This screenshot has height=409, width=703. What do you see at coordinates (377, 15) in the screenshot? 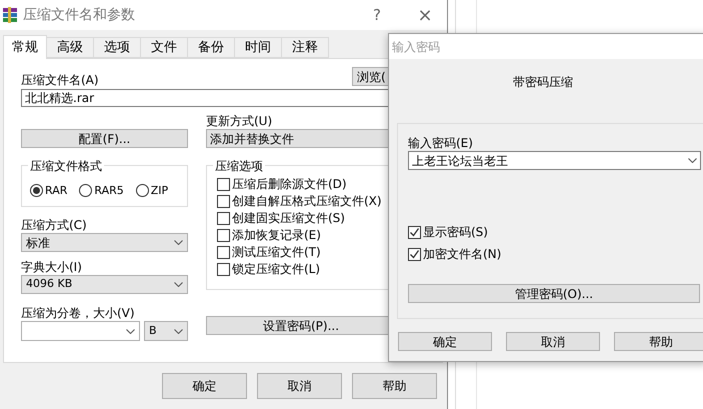
I see `help-button: ?` at bounding box center [377, 15].